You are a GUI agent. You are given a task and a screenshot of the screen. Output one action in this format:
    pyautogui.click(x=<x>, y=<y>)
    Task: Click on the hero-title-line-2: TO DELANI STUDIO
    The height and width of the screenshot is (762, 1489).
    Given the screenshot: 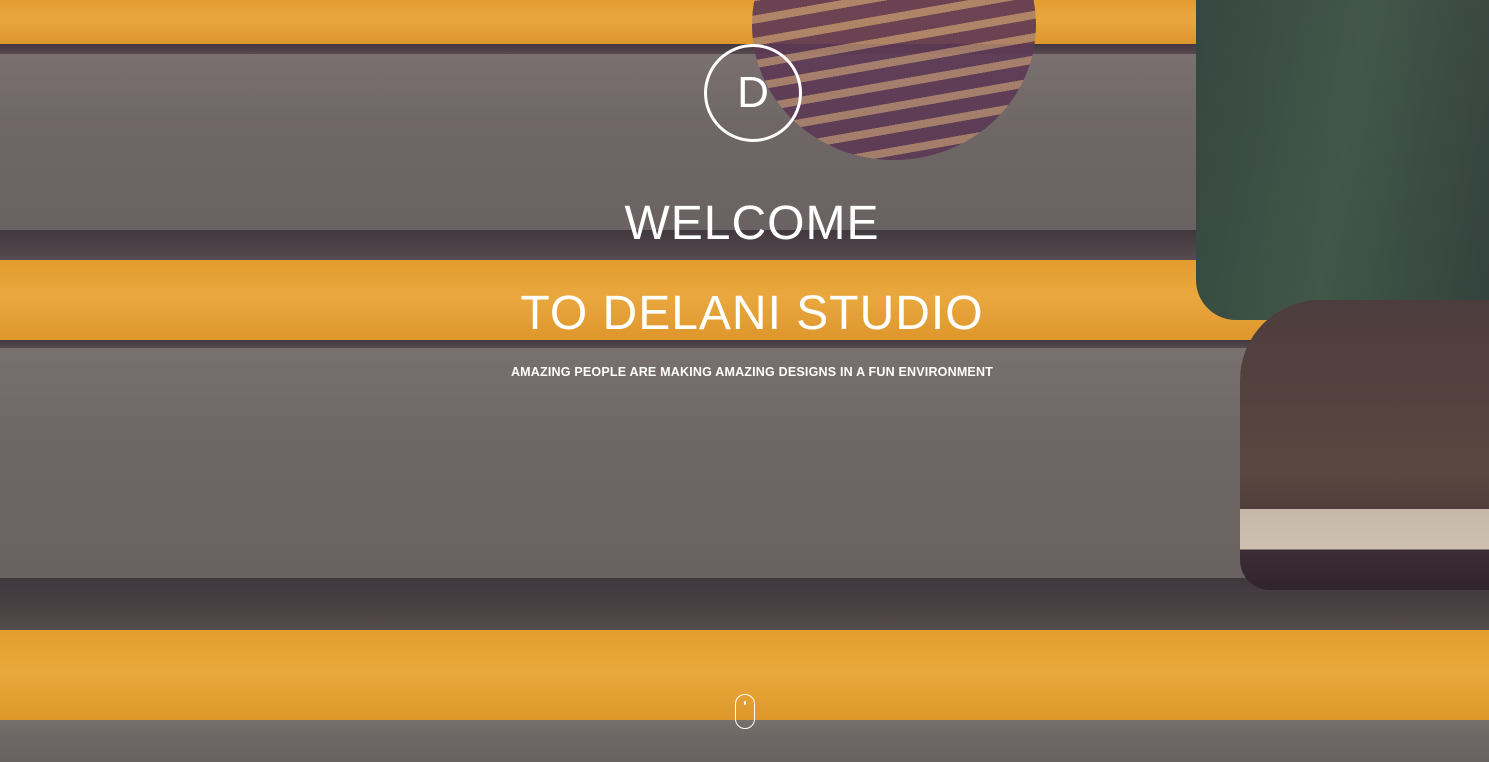 What is the action you would take?
    pyautogui.click(x=752, y=313)
    